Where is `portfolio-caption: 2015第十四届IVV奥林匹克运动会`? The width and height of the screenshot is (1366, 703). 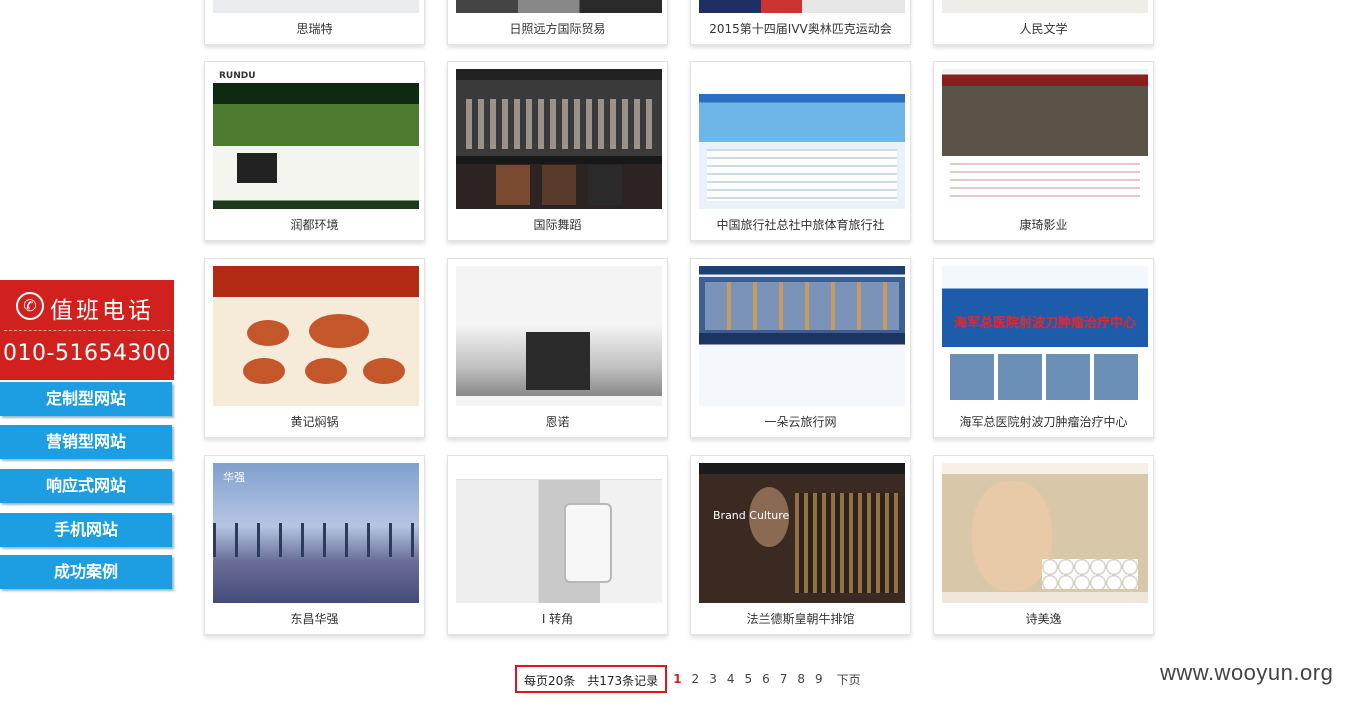
portfolio-caption: 2015第十四届IVV奥林匹克运动会 is located at coordinates (800, 28).